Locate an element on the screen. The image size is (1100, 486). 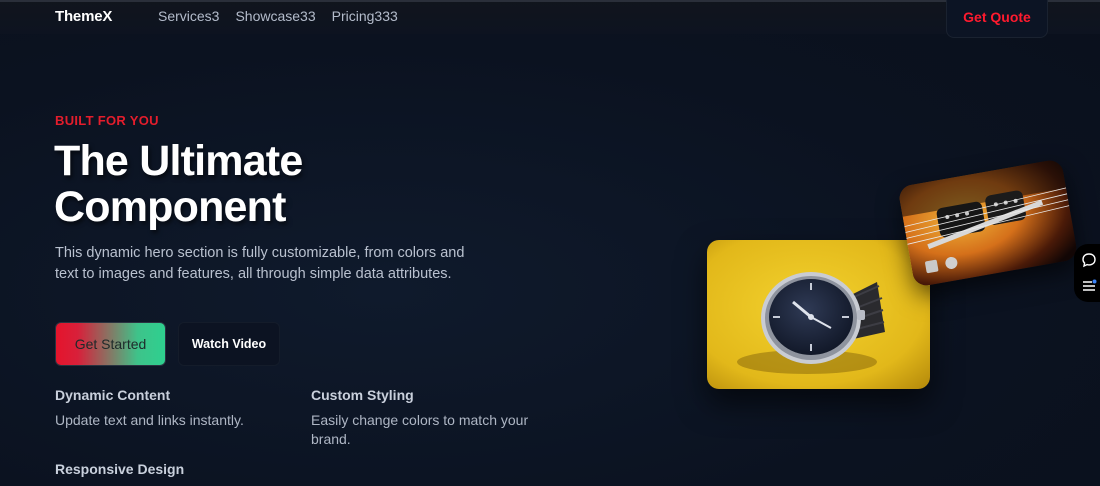
nav-links: Services3 Showcase33 Pricing333 is located at coordinates (278, 16).